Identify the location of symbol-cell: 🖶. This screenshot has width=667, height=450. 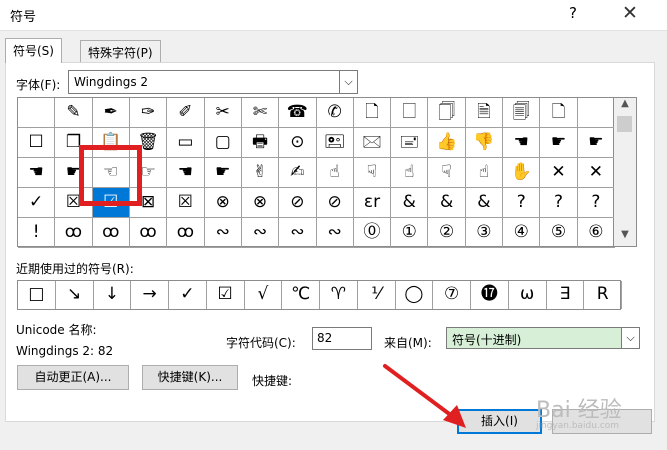
(260, 143).